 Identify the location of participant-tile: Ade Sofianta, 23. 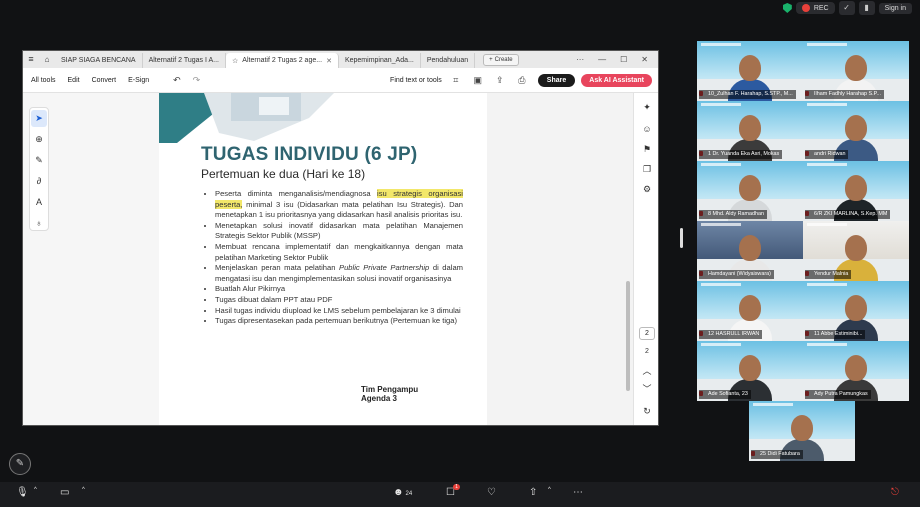
(750, 371).